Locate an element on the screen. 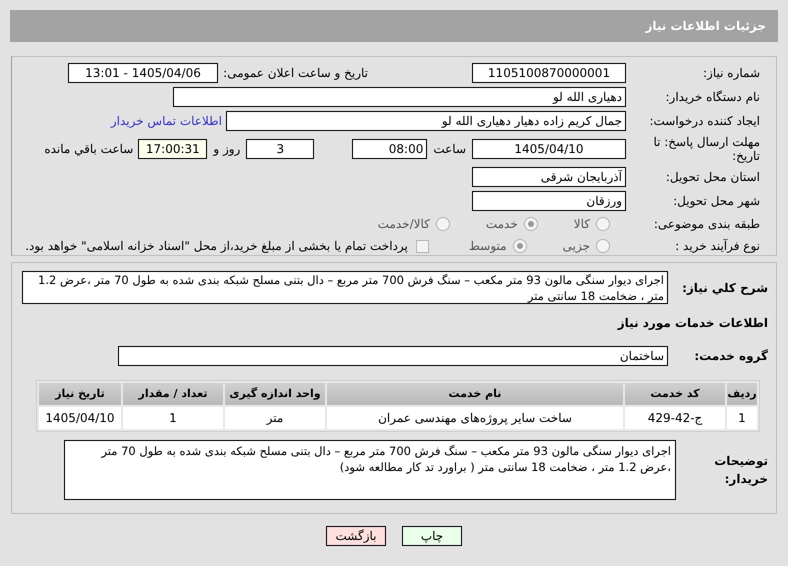 This screenshot has width=788, height=566. field-label: شهر محل تحویل: is located at coordinates (716, 201).